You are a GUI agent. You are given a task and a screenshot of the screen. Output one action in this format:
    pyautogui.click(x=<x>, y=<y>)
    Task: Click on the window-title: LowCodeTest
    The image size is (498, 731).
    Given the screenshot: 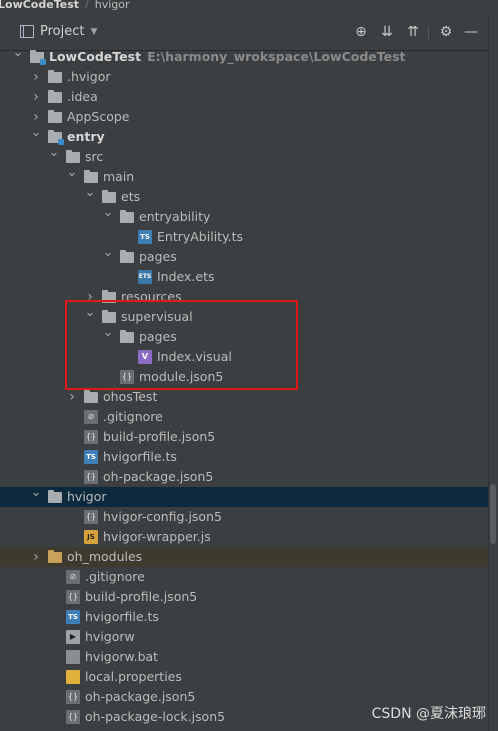 What is the action you would take?
    pyautogui.click(x=40, y=5)
    